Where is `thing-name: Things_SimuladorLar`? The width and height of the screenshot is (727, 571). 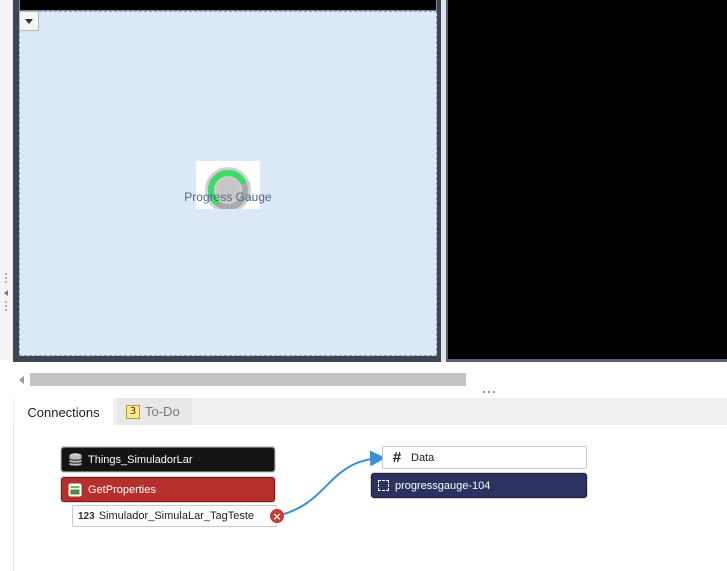 thing-name: Things_SimuladorLar is located at coordinates (140, 459).